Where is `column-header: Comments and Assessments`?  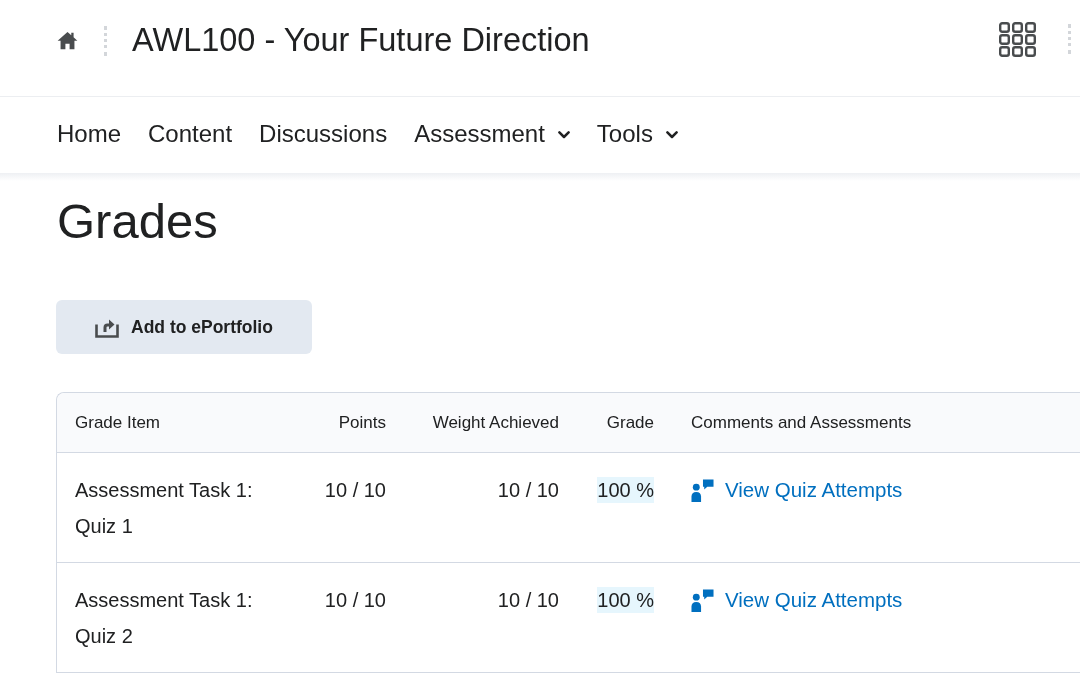 column-header: Comments and Assessments is located at coordinates (801, 422).